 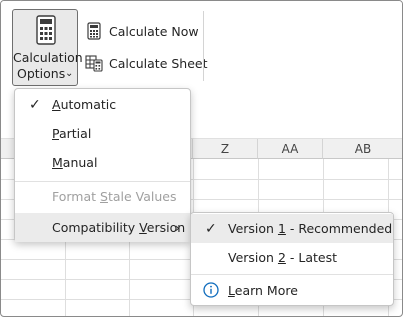 I want to click on info-icon, so click(x=211, y=290).